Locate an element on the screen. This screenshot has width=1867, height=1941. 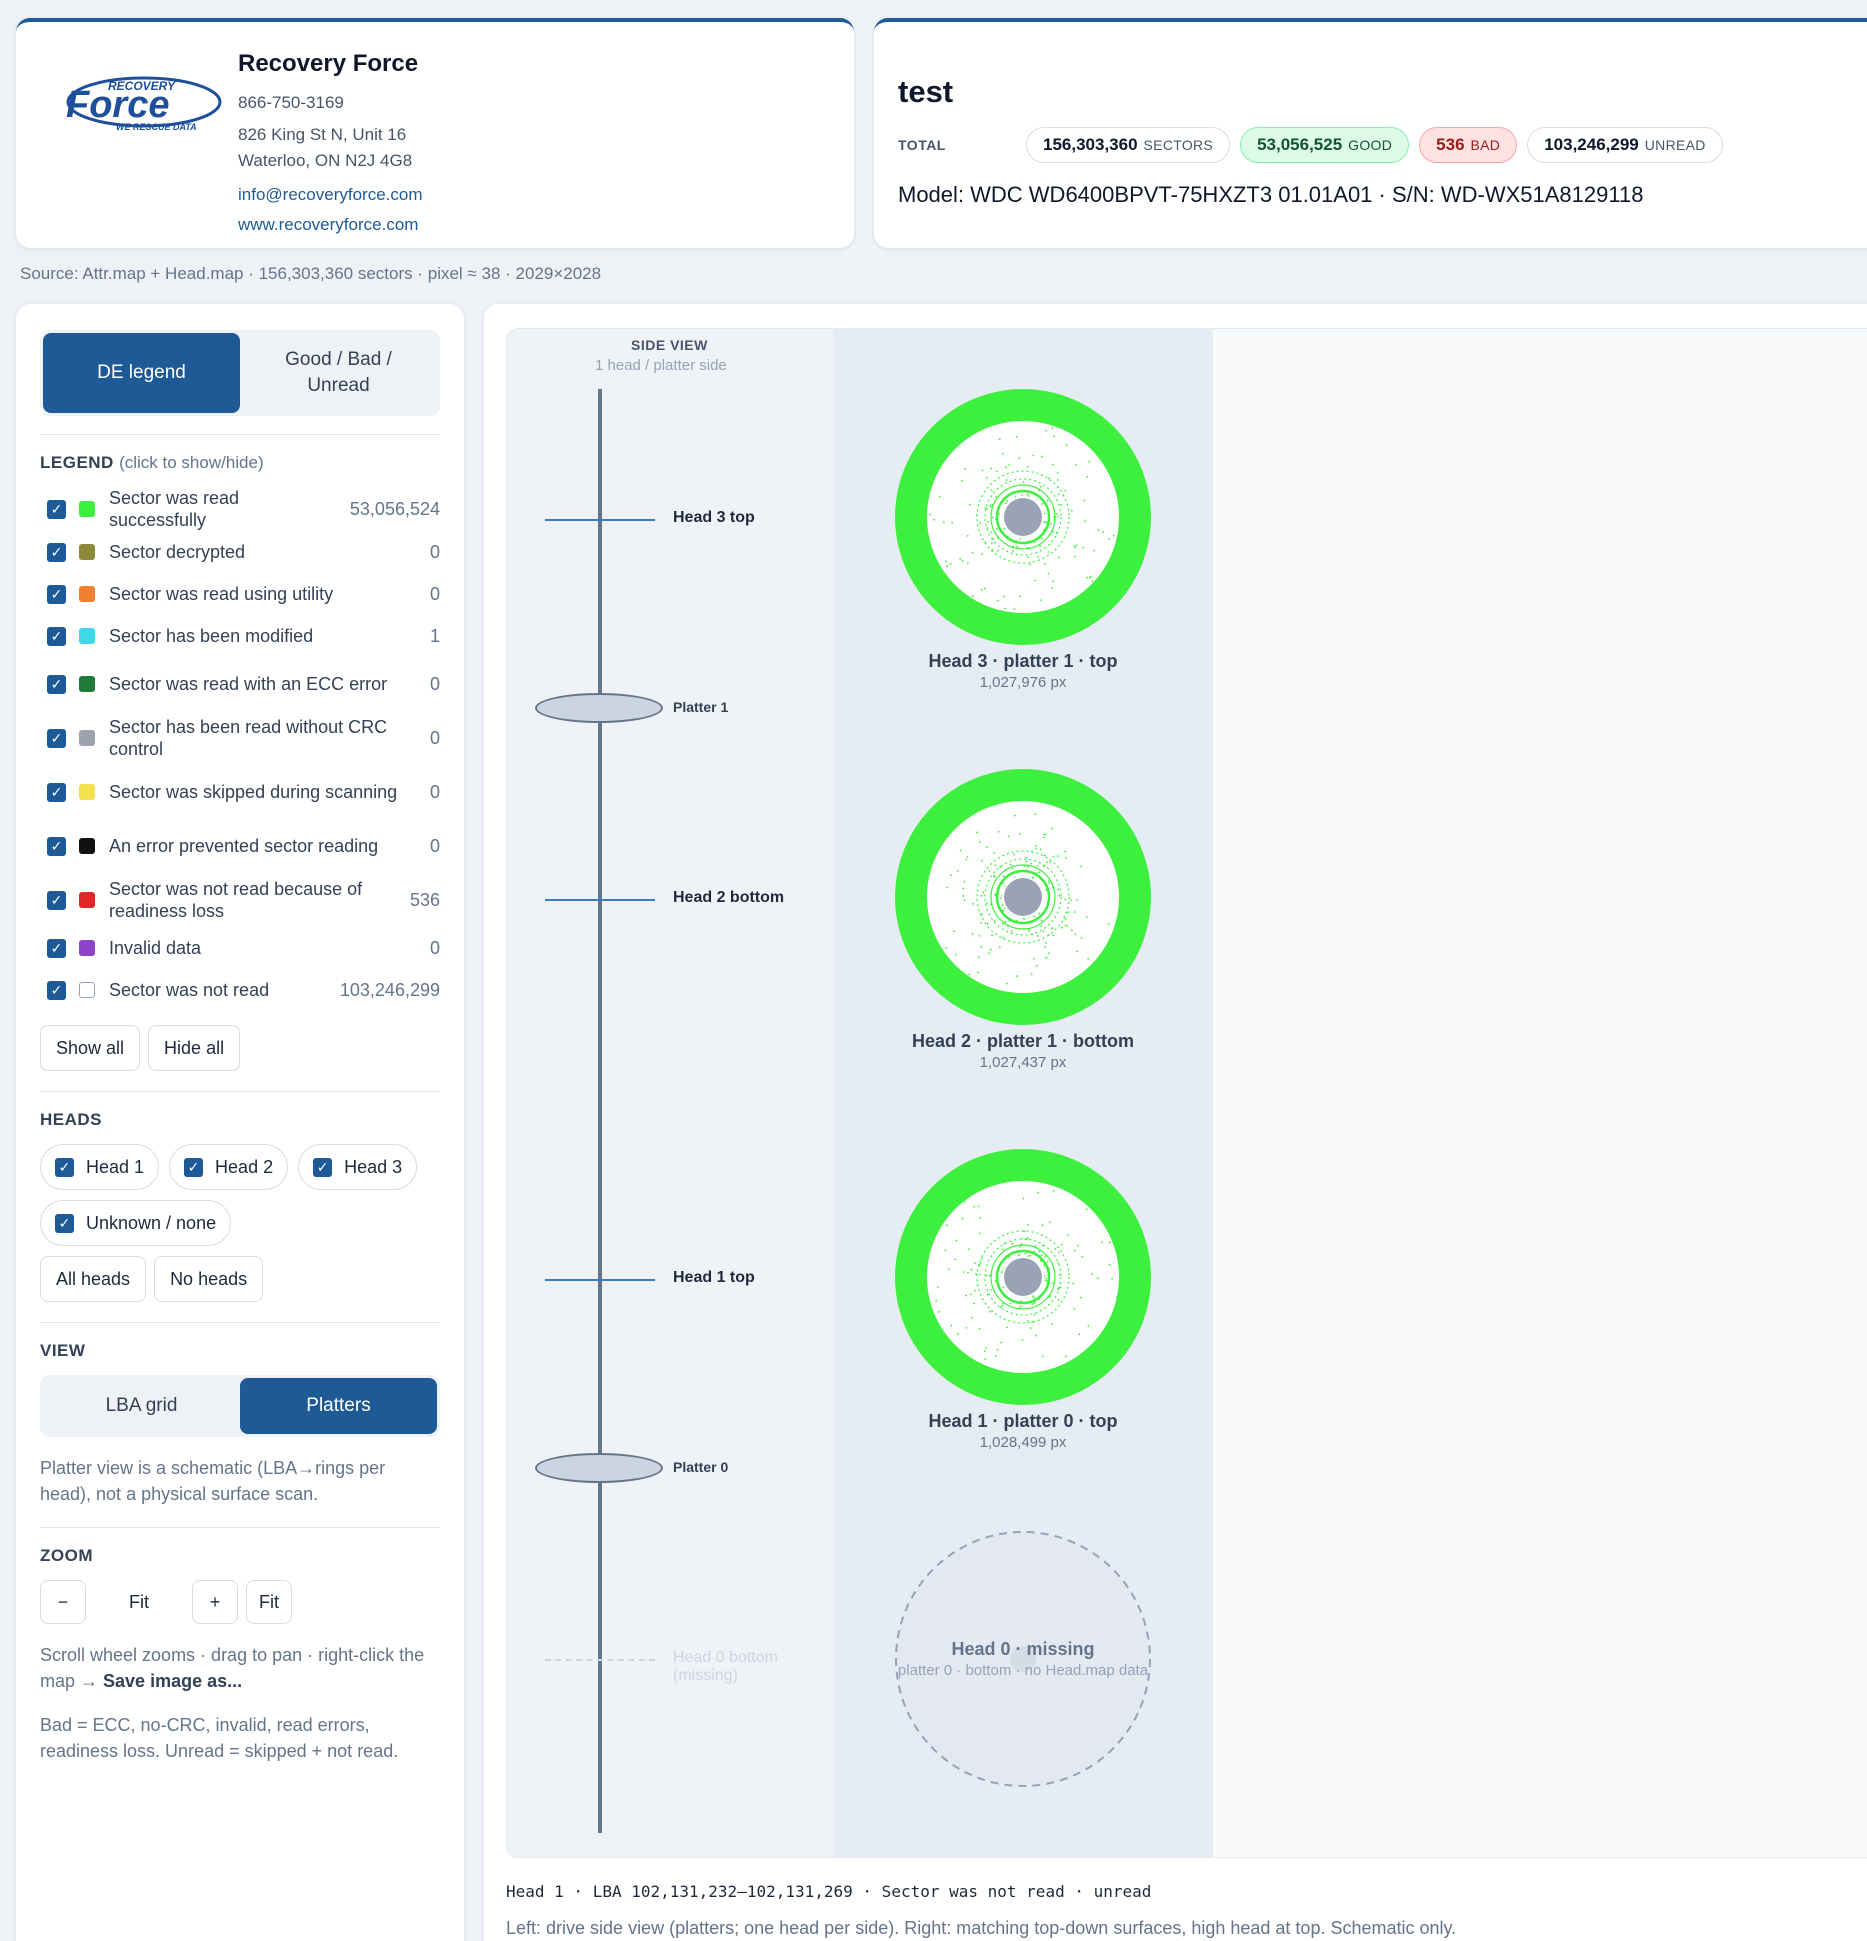
head-0-missing-sub: platter 0 · bottom · no Head.map data is located at coordinates (1023, 1670).